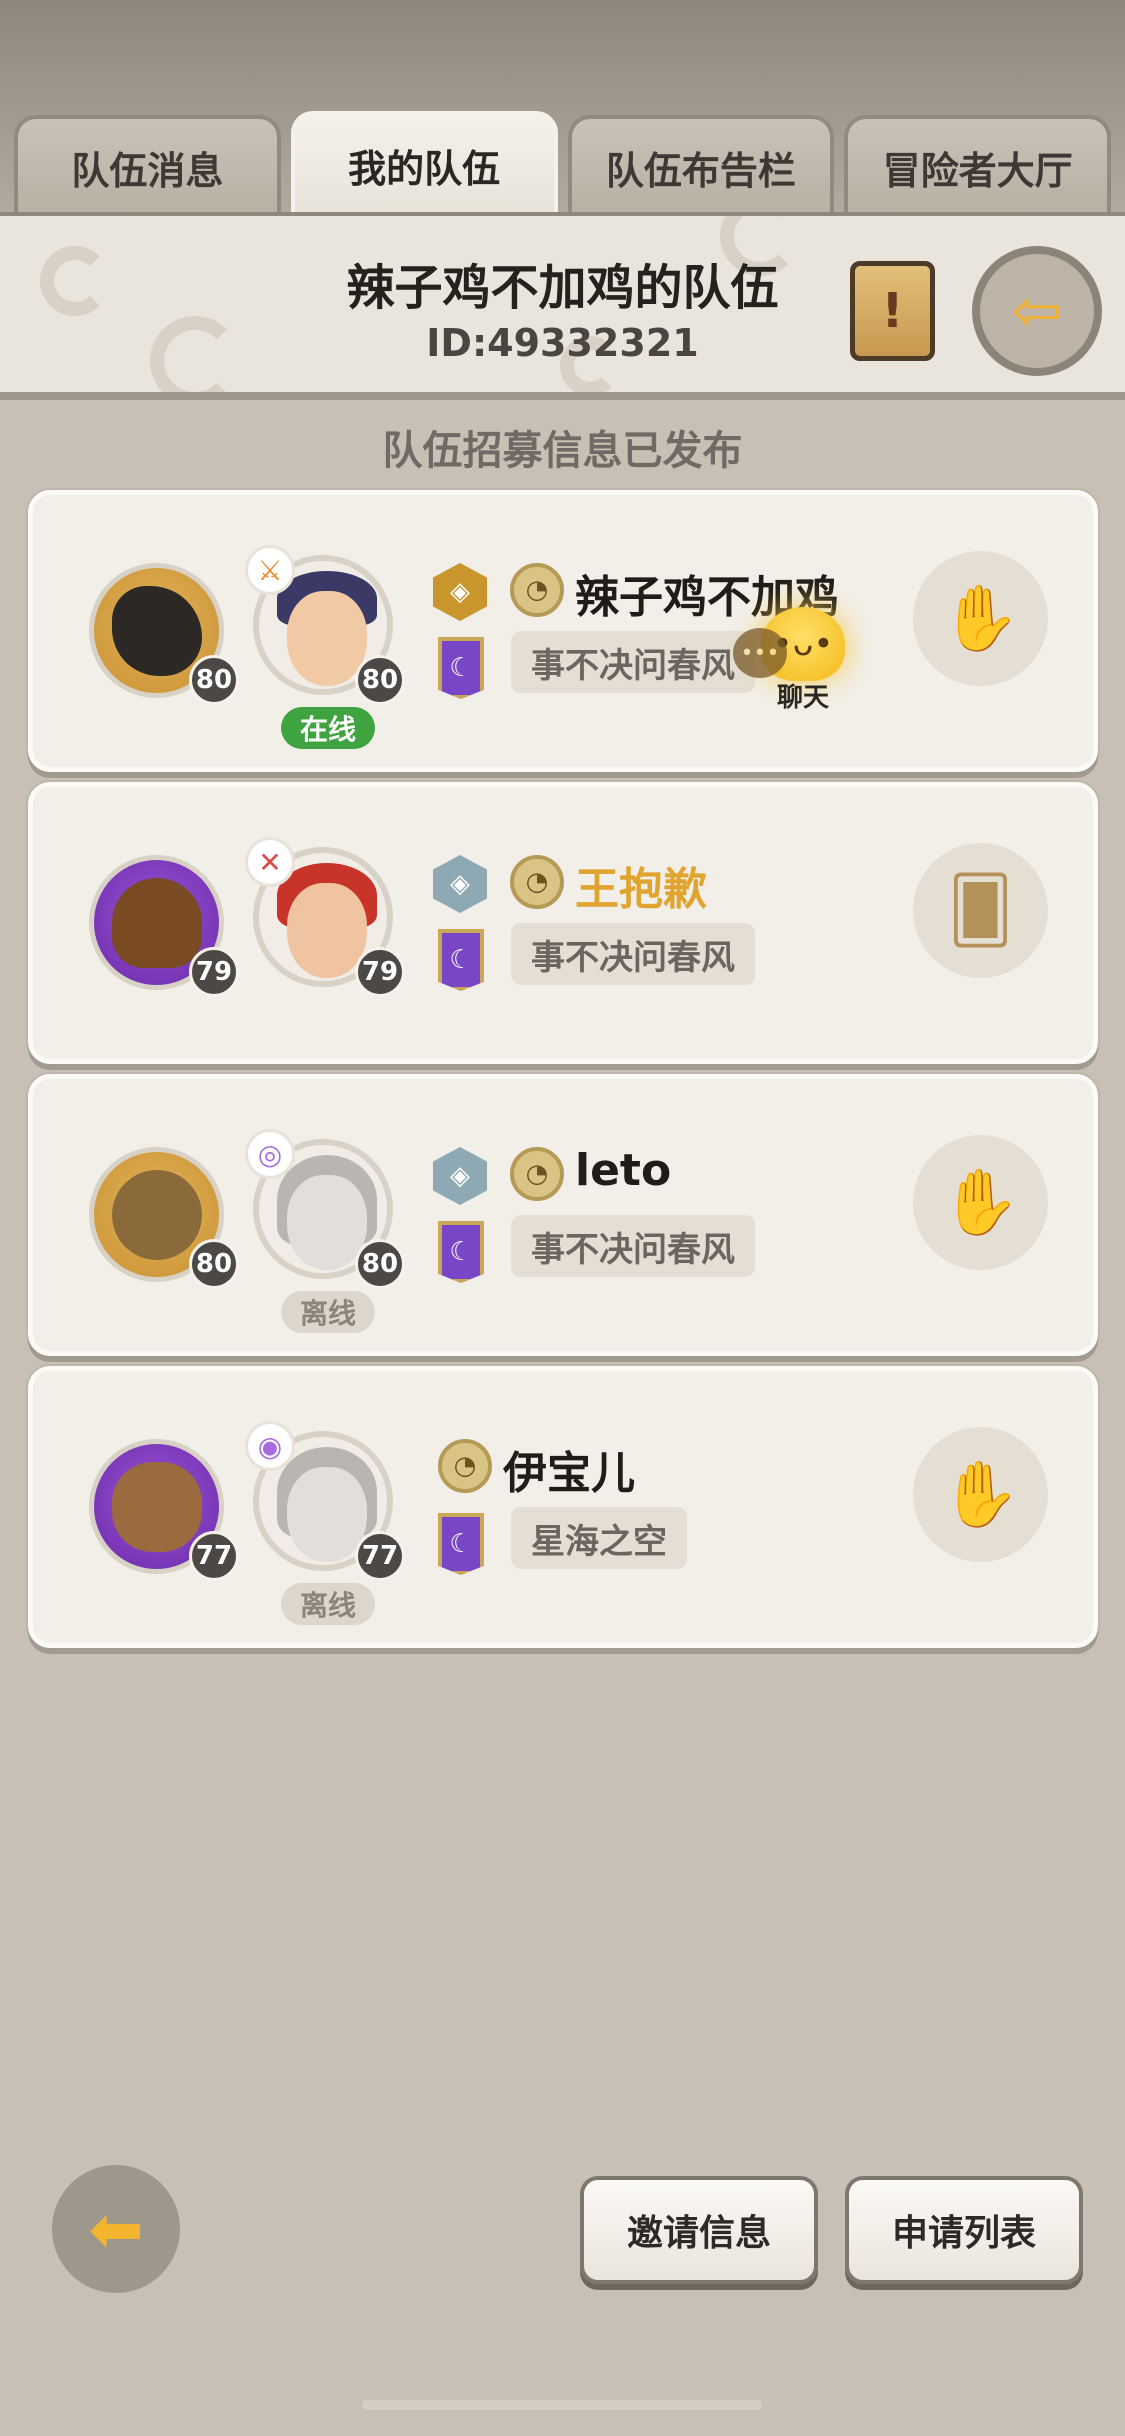 The height and width of the screenshot is (2436, 1125). What do you see at coordinates (562, 451) in the screenshot?
I see `recruit-notice: 队伍招募信息已发布` at bounding box center [562, 451].